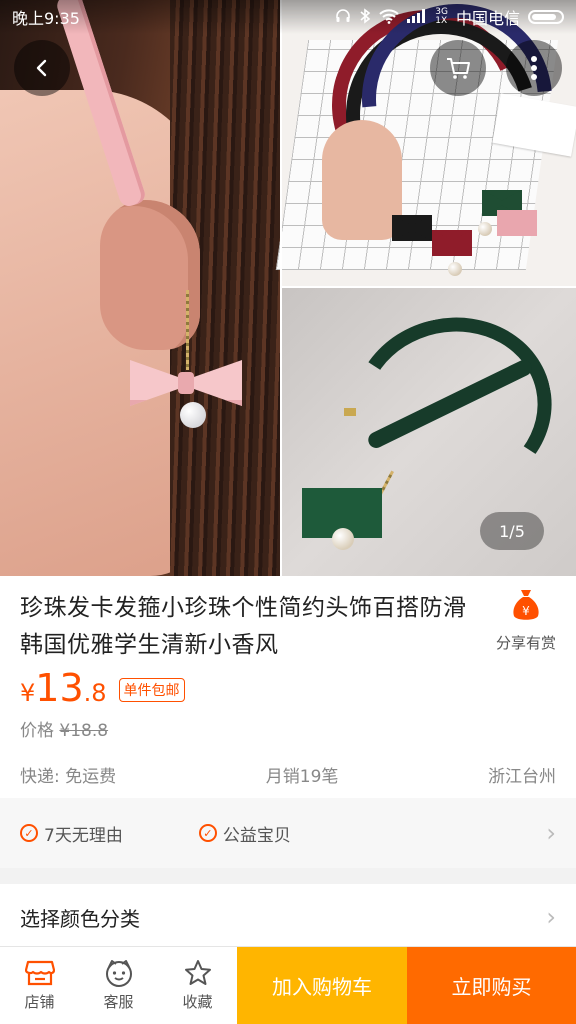 The image size is (576, 1024). What do you see at coordinates (197, 985) in the screenshot?
I see `tab-favorite: 收藏` at bounding box center [197, 985].